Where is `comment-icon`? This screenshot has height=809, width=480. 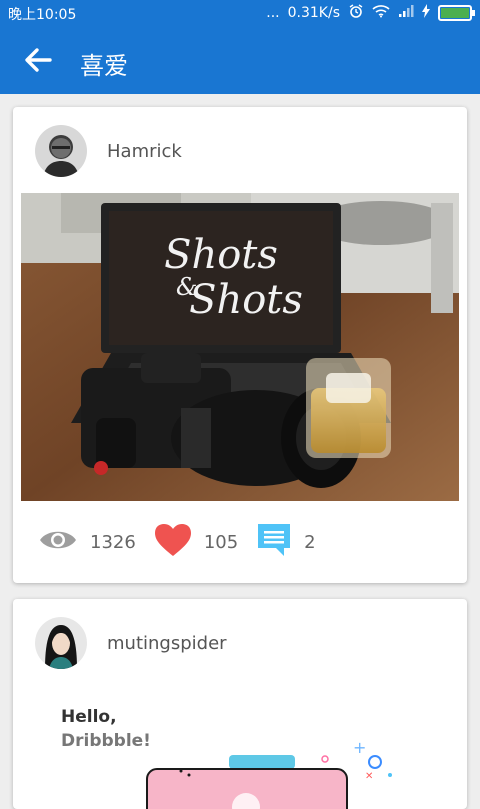
comment-icon is located at coordinates (274, 542).